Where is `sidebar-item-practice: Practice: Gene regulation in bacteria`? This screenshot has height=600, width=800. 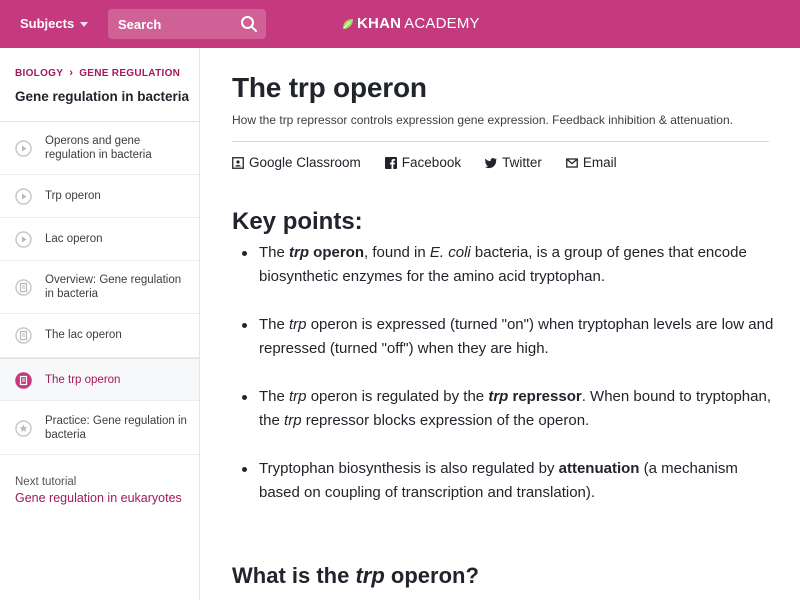 sidebar-item-practice: Practice: Gene regulation in bacteria is located at coordinates (99, 428).